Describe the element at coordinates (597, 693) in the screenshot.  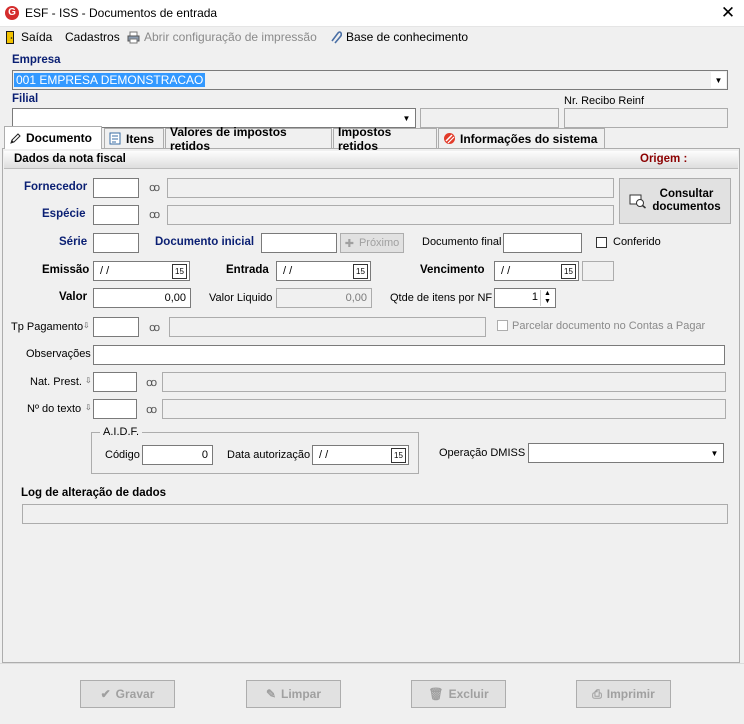
I see `printer-icon: ⎙` at that location.